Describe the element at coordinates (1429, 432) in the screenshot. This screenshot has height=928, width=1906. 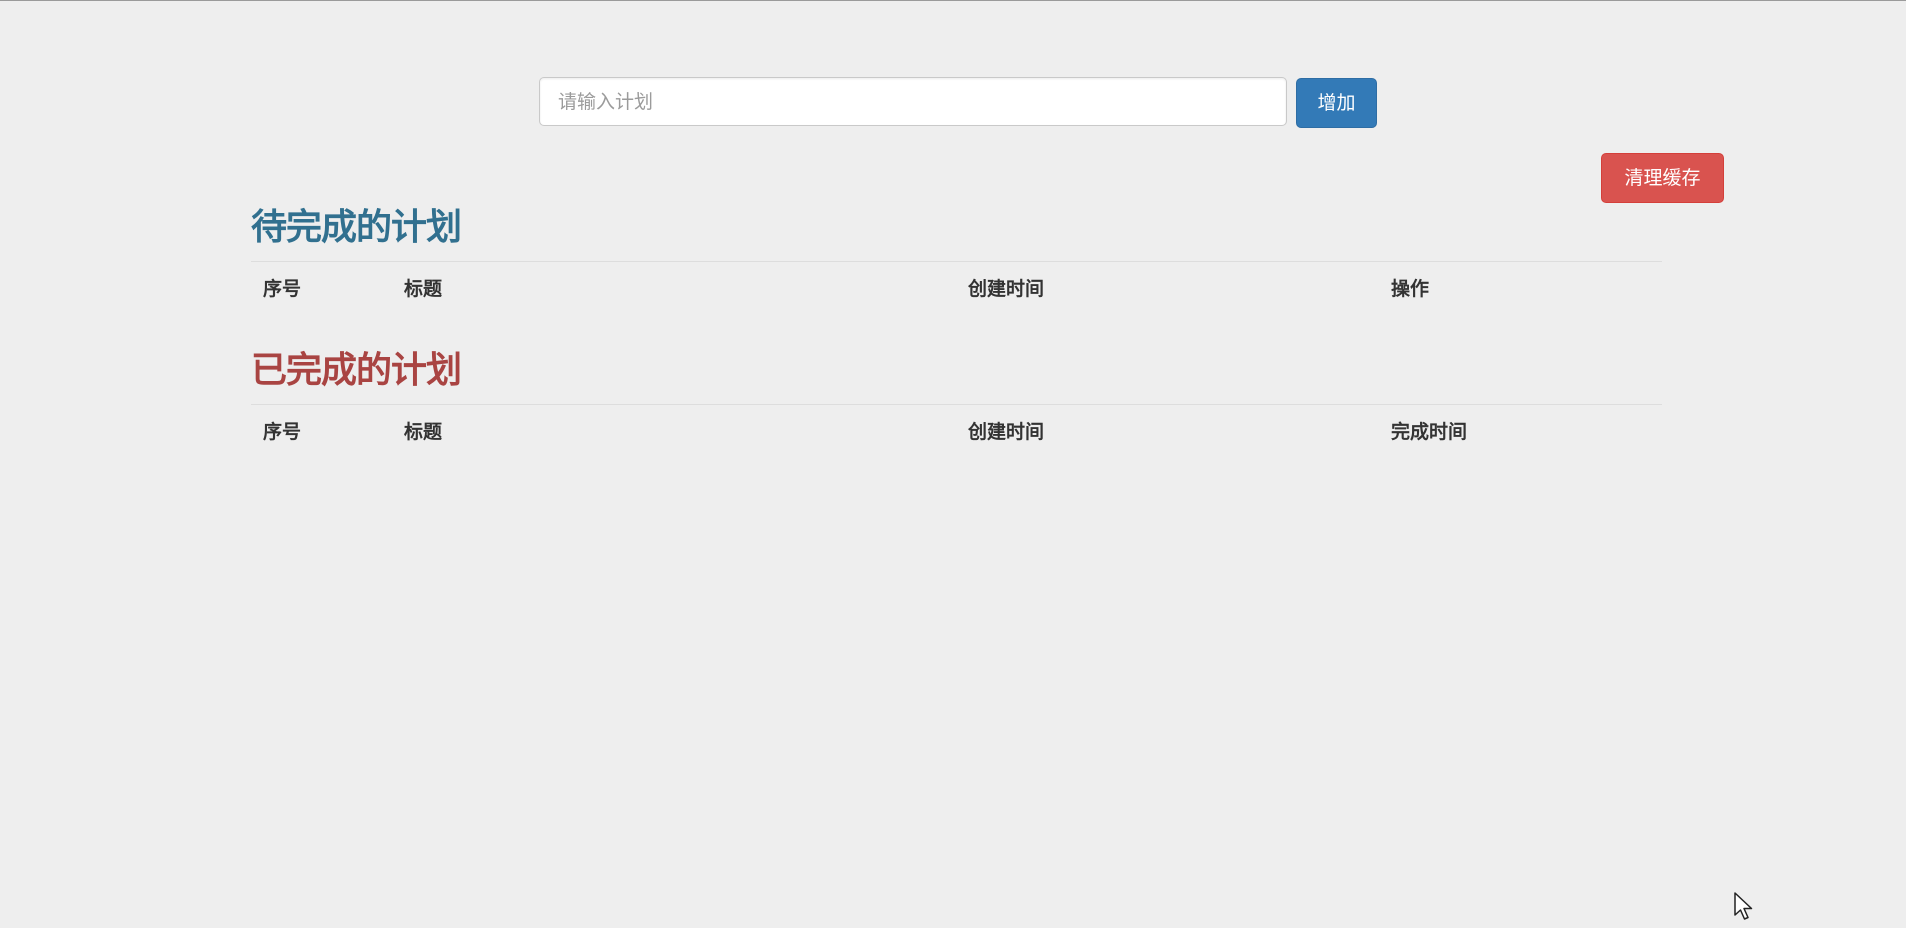
I see `column-header-completed-time: 完成时间` at that location.